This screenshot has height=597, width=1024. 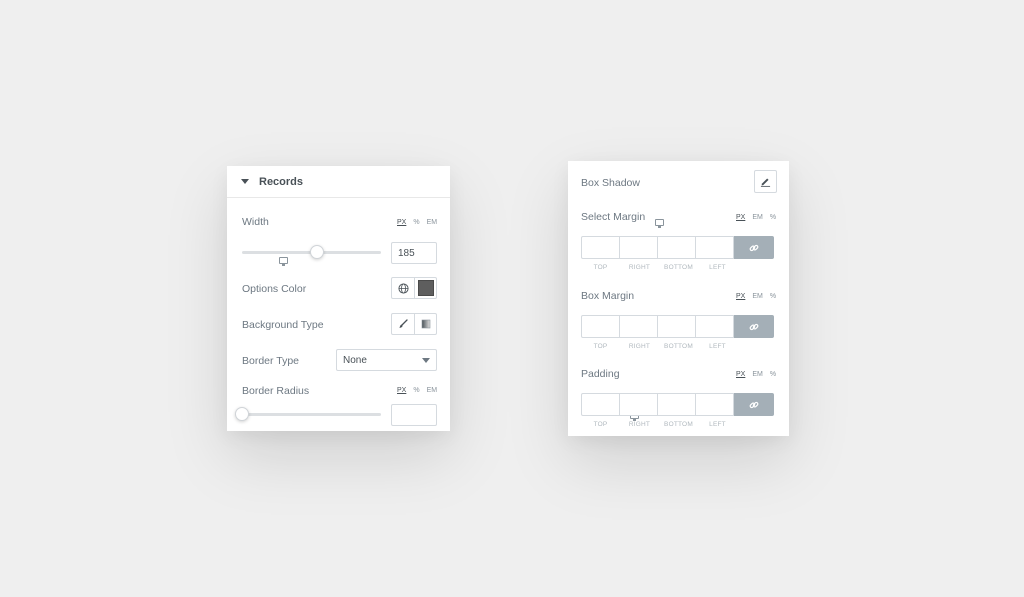 I want to click on box-margin-top-input, so click(x=600, y=326).